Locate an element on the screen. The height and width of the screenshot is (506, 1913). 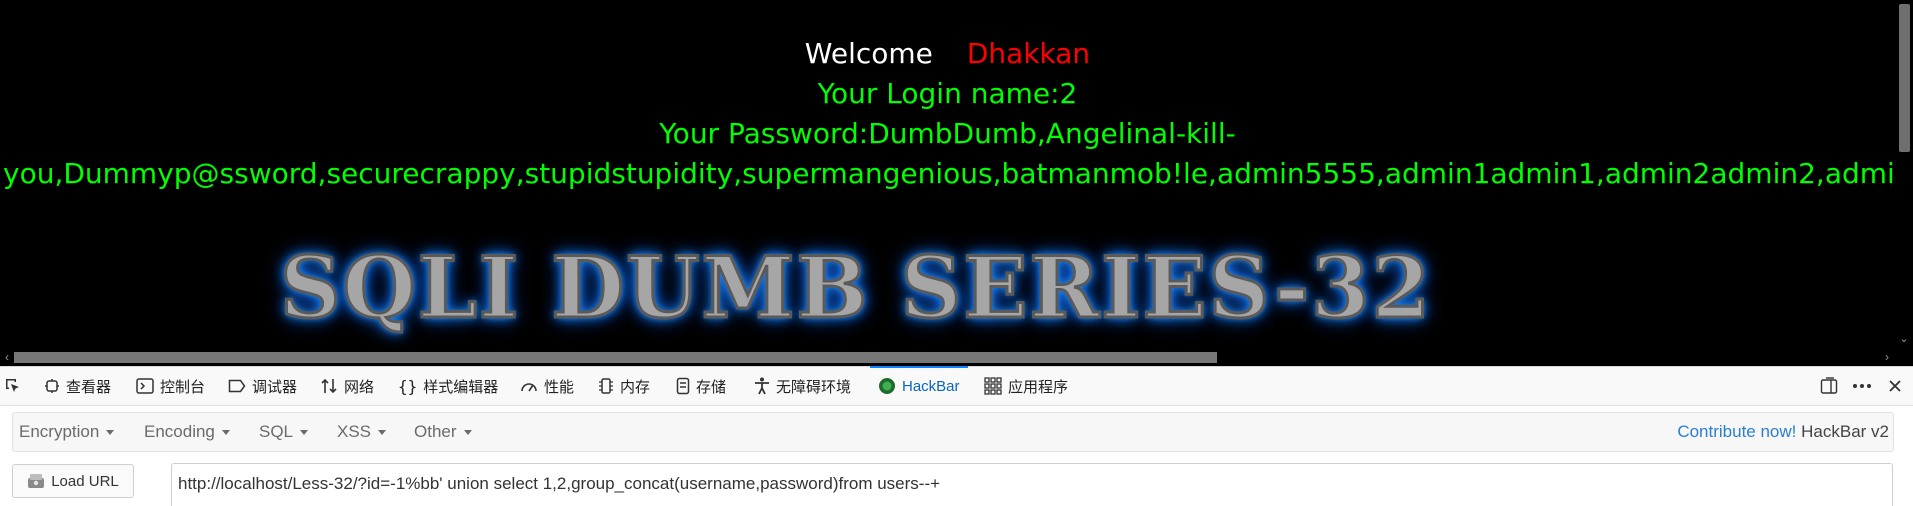
performance-icon is located at coordinates (529, 387).